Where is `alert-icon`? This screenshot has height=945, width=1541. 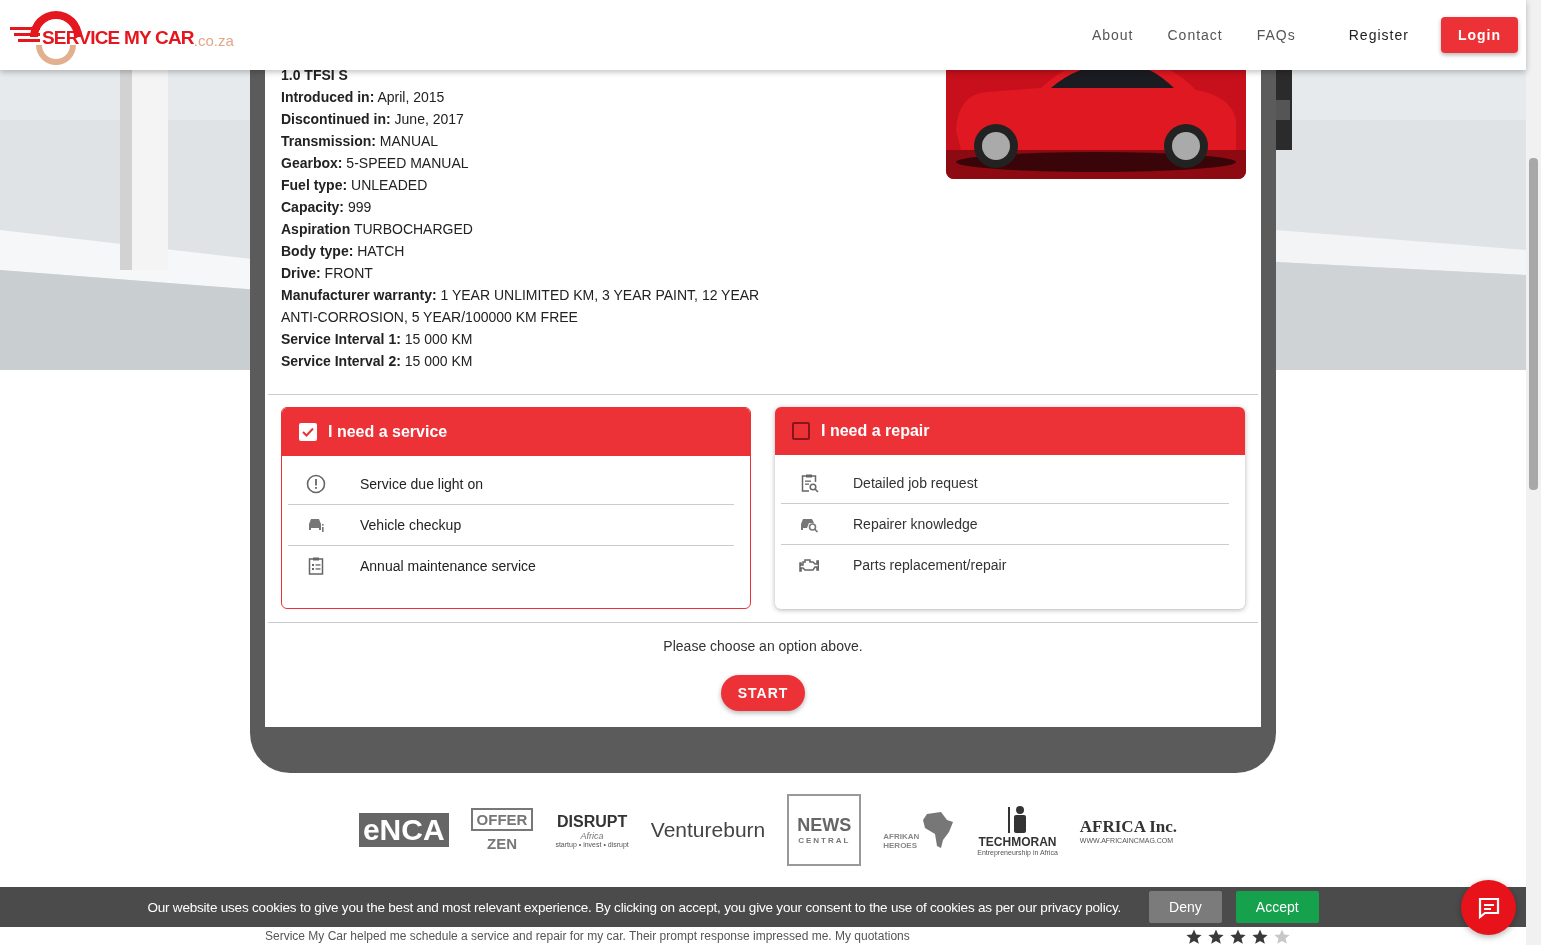
alert-icon is located at coordinates (316, 484).